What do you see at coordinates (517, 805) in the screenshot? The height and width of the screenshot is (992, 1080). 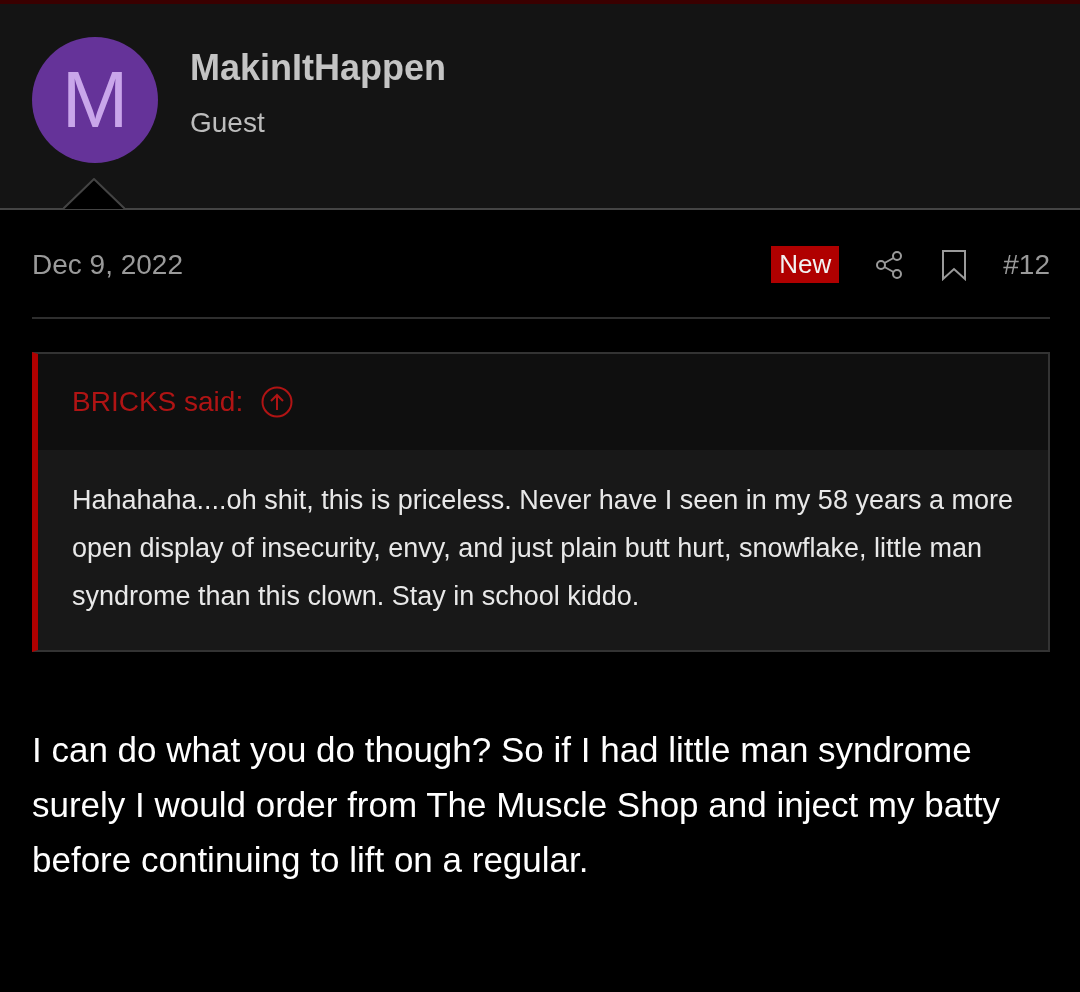 I see `post-text: I can do what you do though? So if I had little man syndrome surely I would order from The Muscle Shop and inject my batty before continuing to lift on a regular.` at bounding box center [517, 805].